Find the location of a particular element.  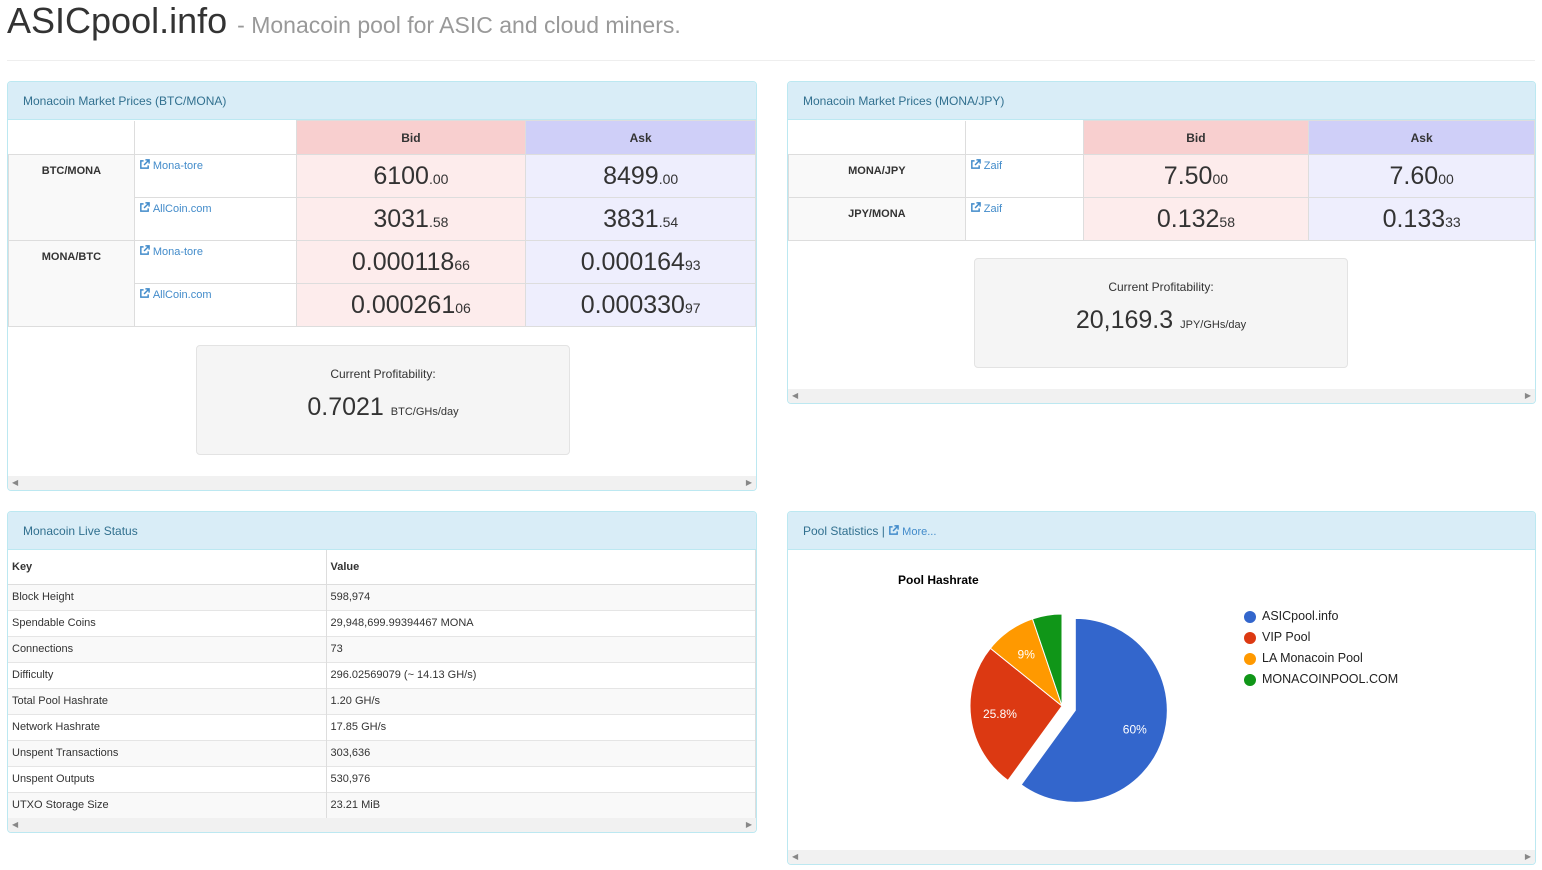

table-row: UTXO Storage Size 23.21 MiB is located at coordinates (382, 804).